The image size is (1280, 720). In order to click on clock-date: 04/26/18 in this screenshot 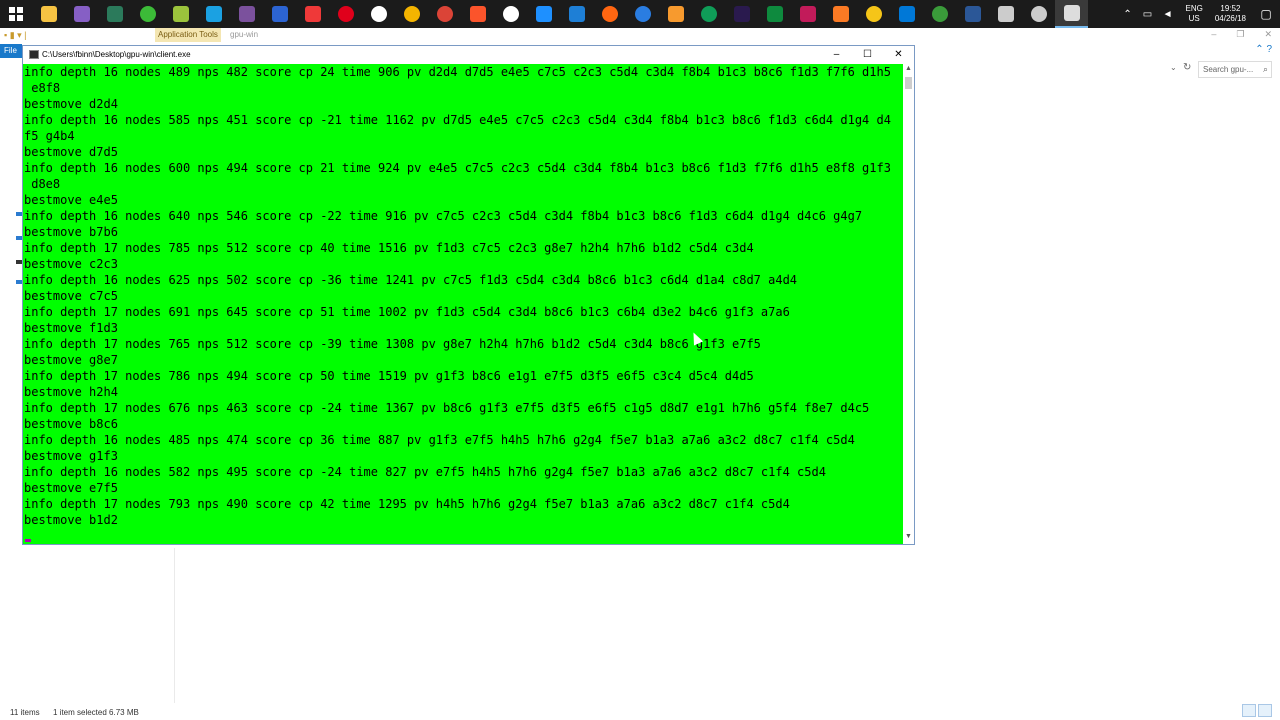, I will do `click(1230, 18)`.